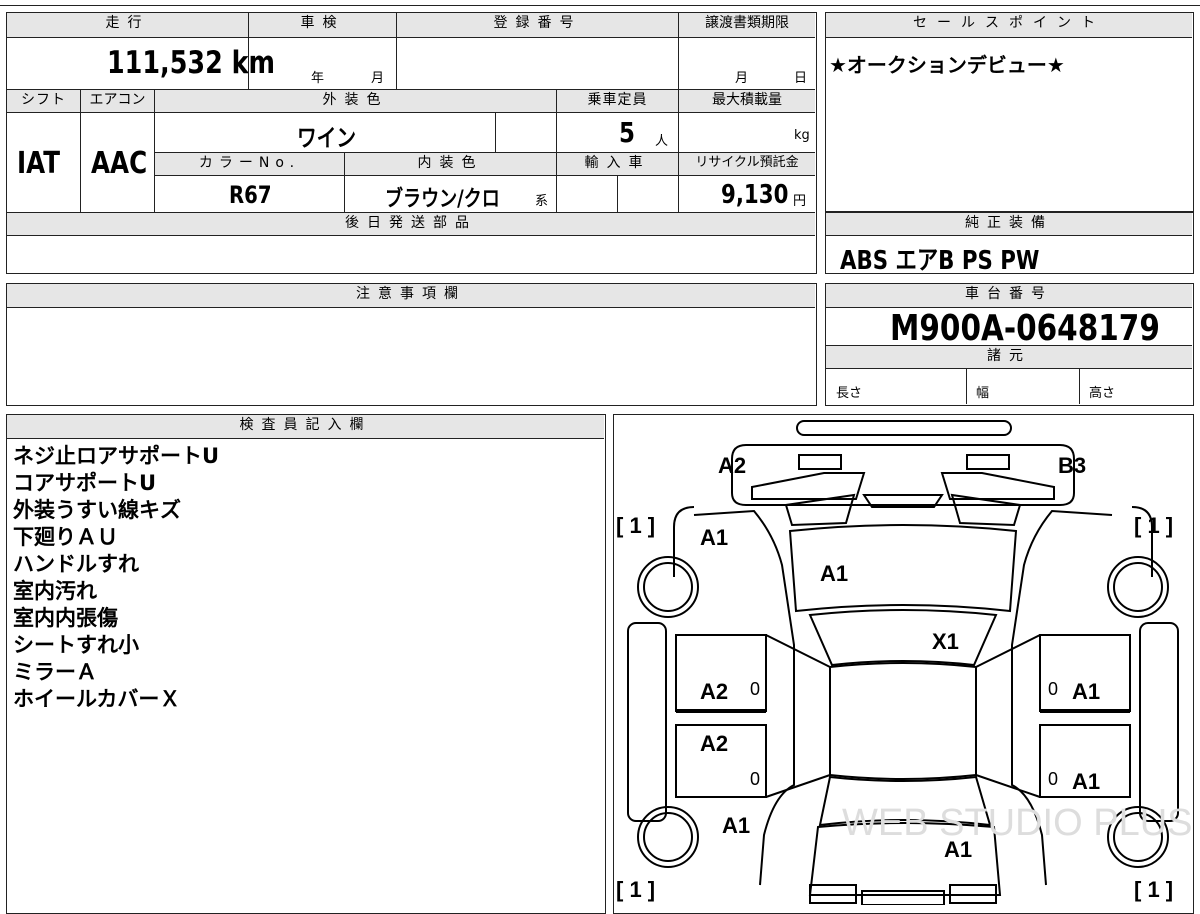 The height and width of the screenshot is (914, 1200). What do you see at coordinates (537, 63) in the screenshot?
I see `registration-cell` at bounding box center [537, 63].